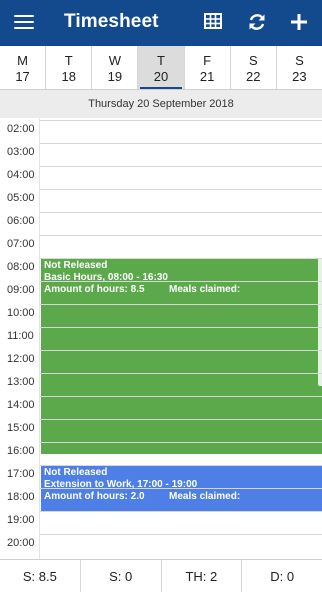  Describe the element at coordinates (300, 23) in the screenshot. I see `add-icon` at that location.